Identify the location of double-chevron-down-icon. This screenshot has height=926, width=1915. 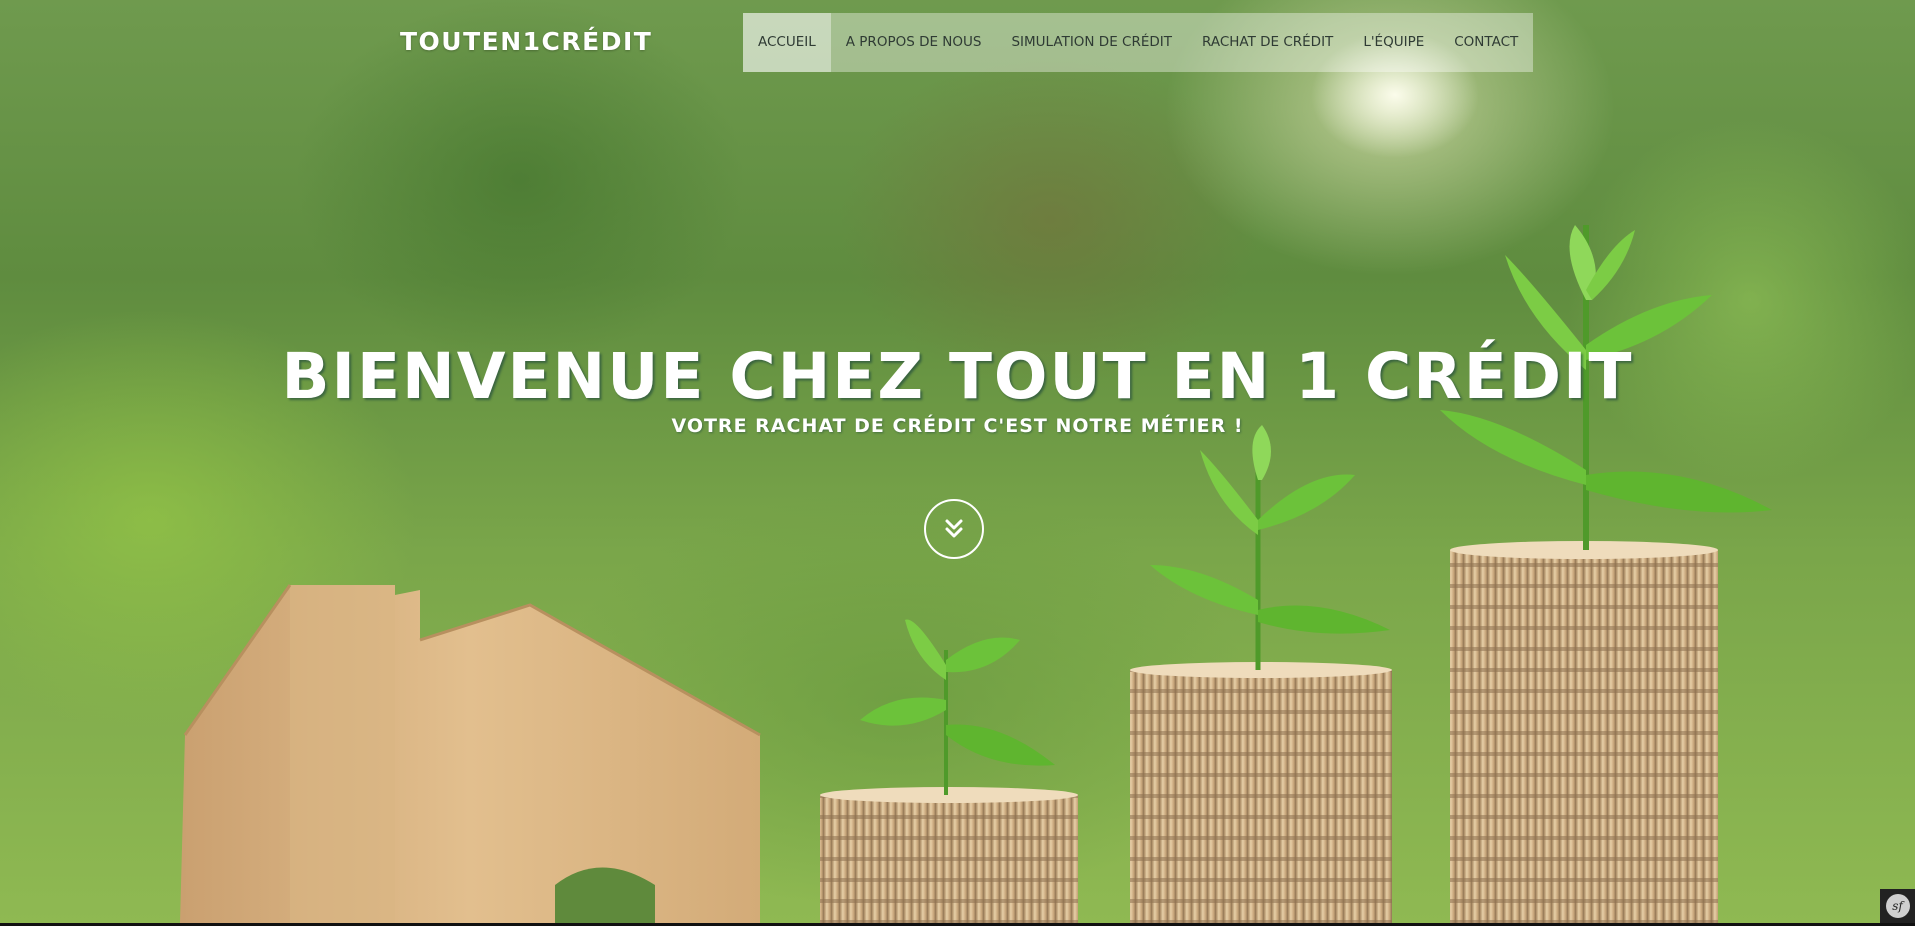
(954, 528).